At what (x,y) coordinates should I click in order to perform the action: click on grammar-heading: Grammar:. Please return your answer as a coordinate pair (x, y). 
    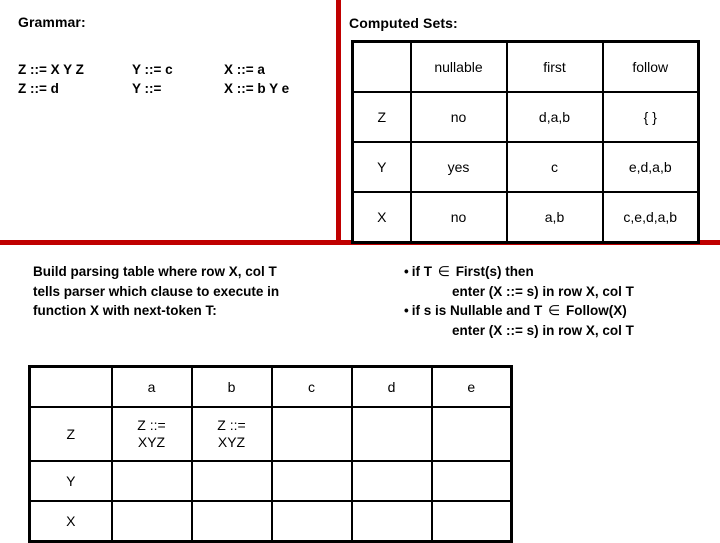
    Looking at the image, I should click on (52, 22).